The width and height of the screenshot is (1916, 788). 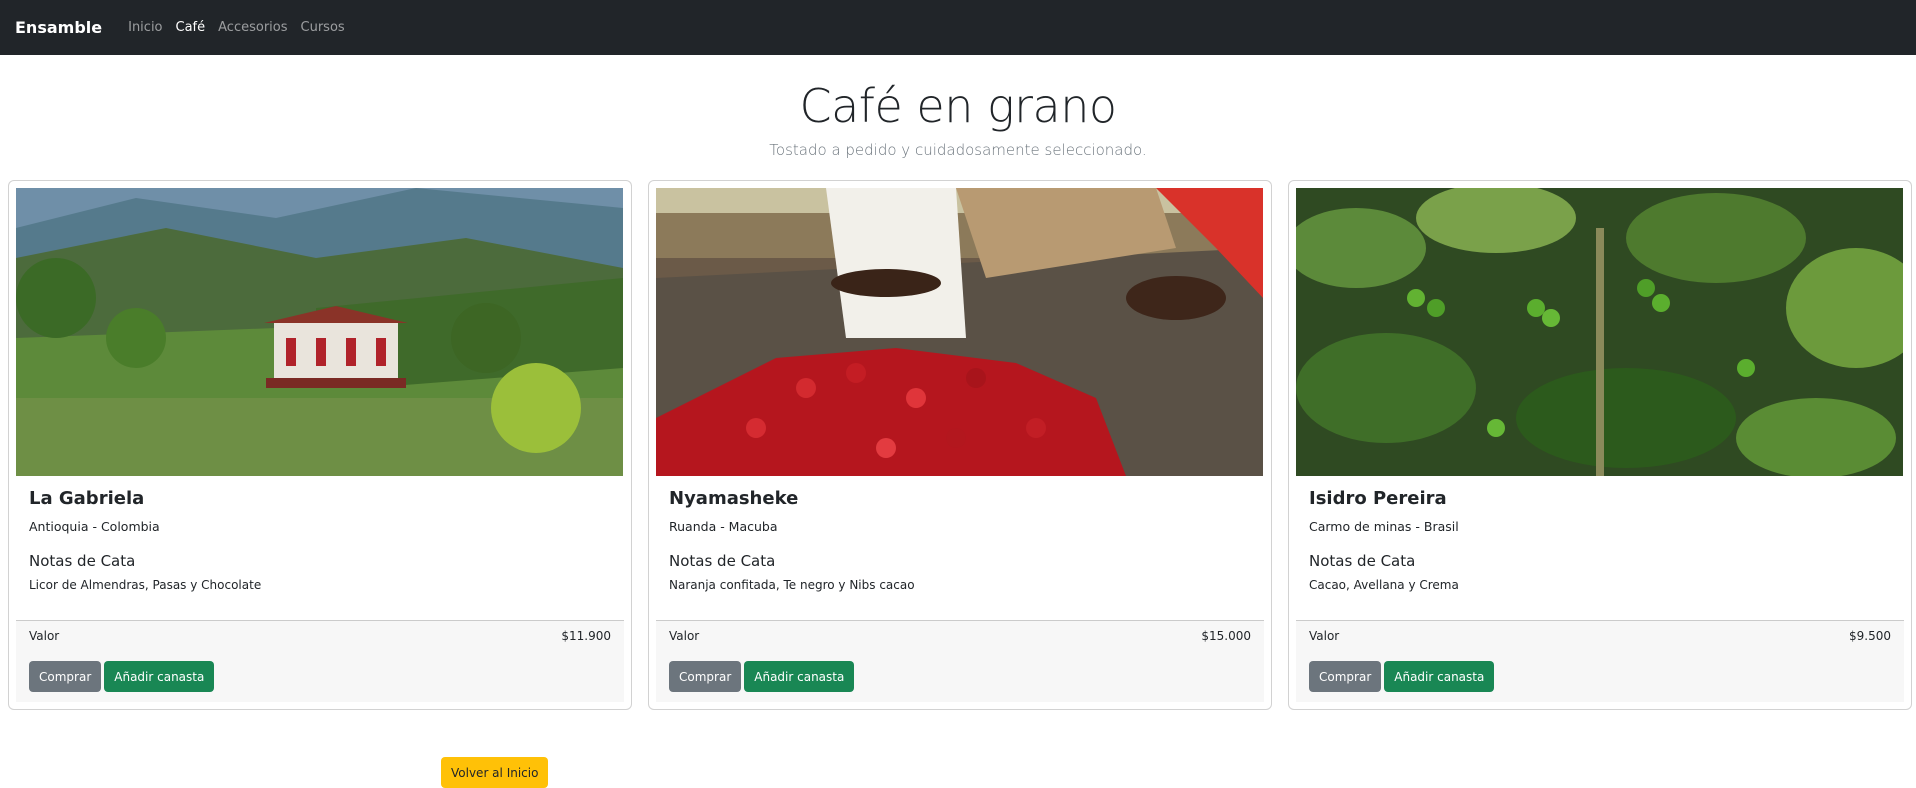 I want to click on nav-link-accesorios: Accesorios, so click(x=252, y=27).